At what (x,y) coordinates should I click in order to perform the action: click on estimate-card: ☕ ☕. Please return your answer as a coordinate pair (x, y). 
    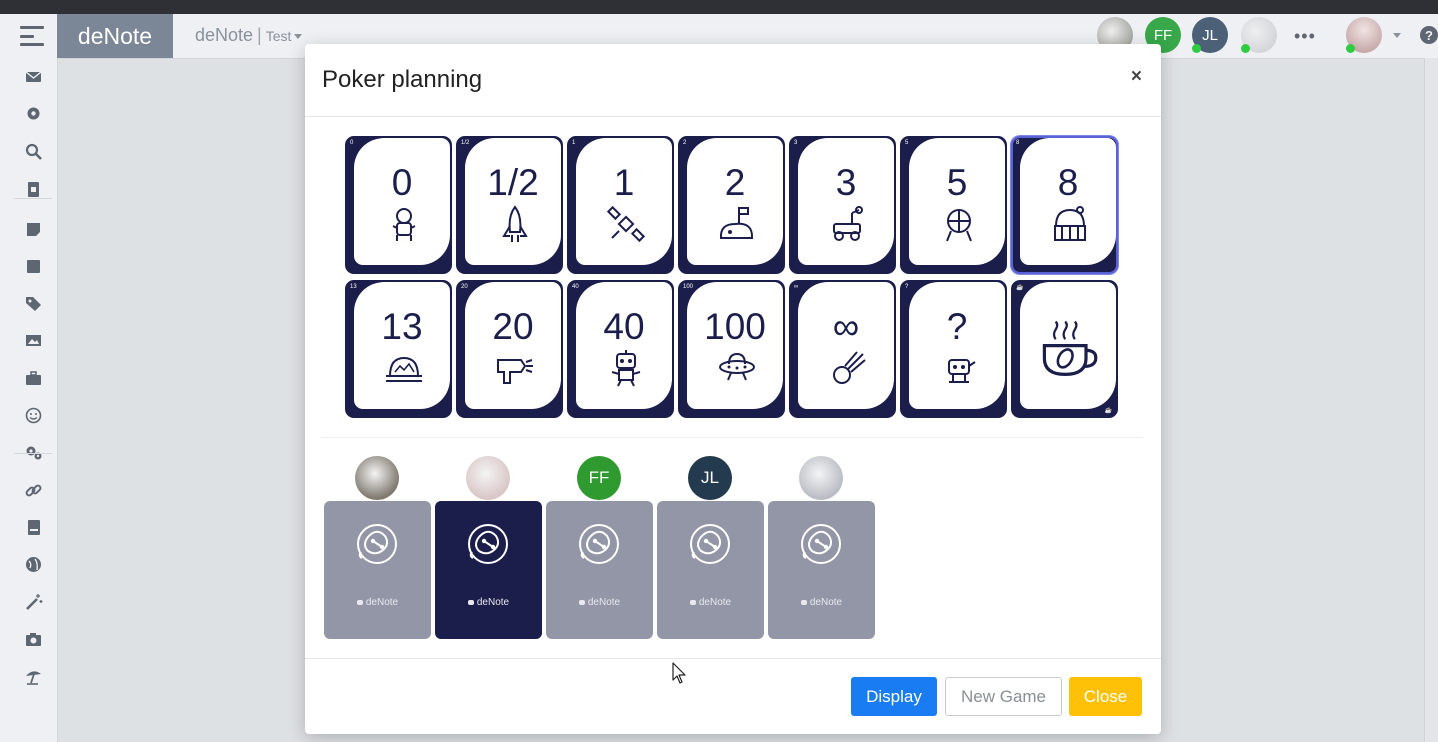
    Looking at the image, I should click on (1064, 349).